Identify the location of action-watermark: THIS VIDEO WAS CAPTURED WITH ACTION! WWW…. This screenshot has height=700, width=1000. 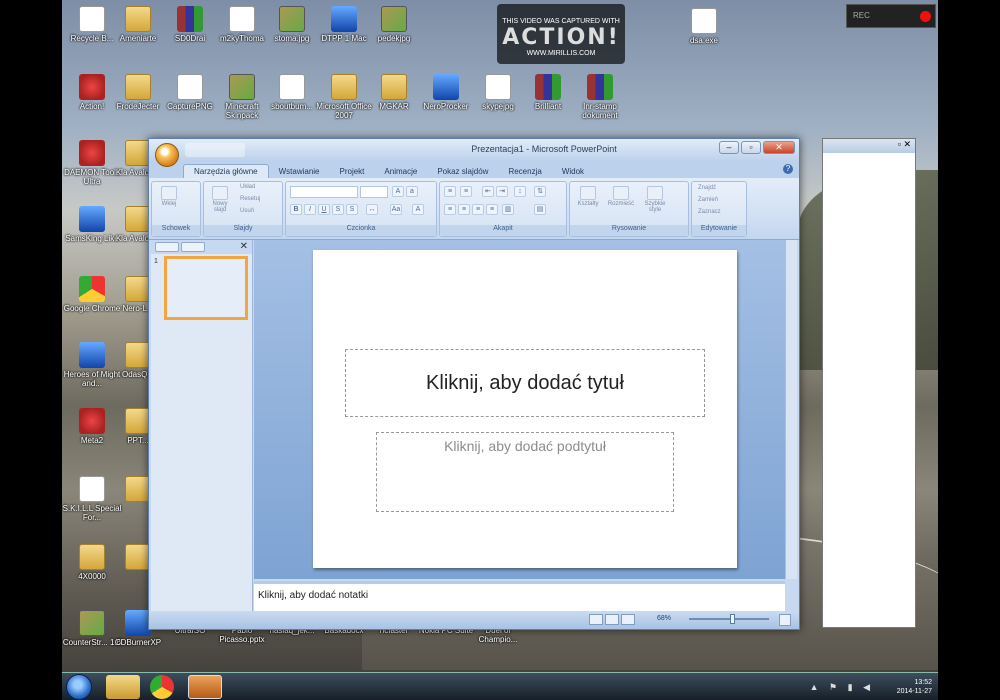
(561, 34).